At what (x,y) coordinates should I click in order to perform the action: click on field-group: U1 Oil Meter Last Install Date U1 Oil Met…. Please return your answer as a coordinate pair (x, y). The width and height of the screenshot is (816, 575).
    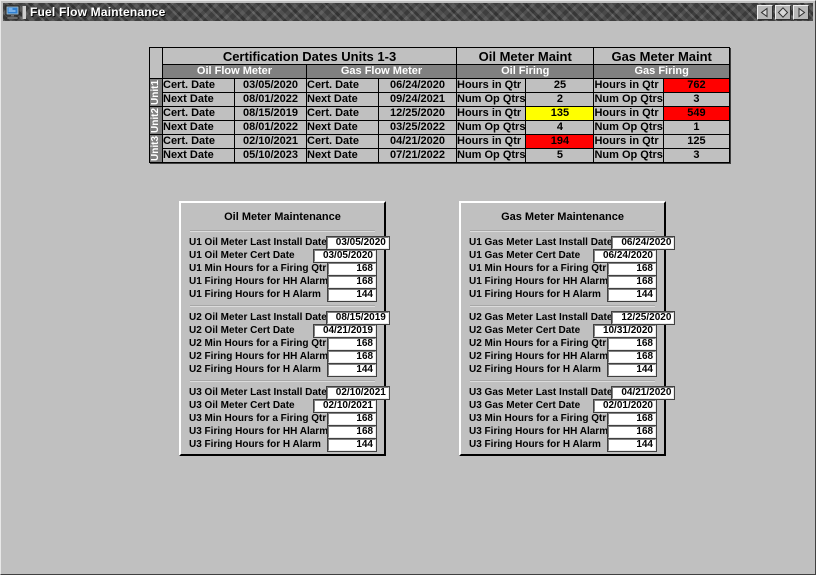
    Looking at the image, I should click on (285, 268).